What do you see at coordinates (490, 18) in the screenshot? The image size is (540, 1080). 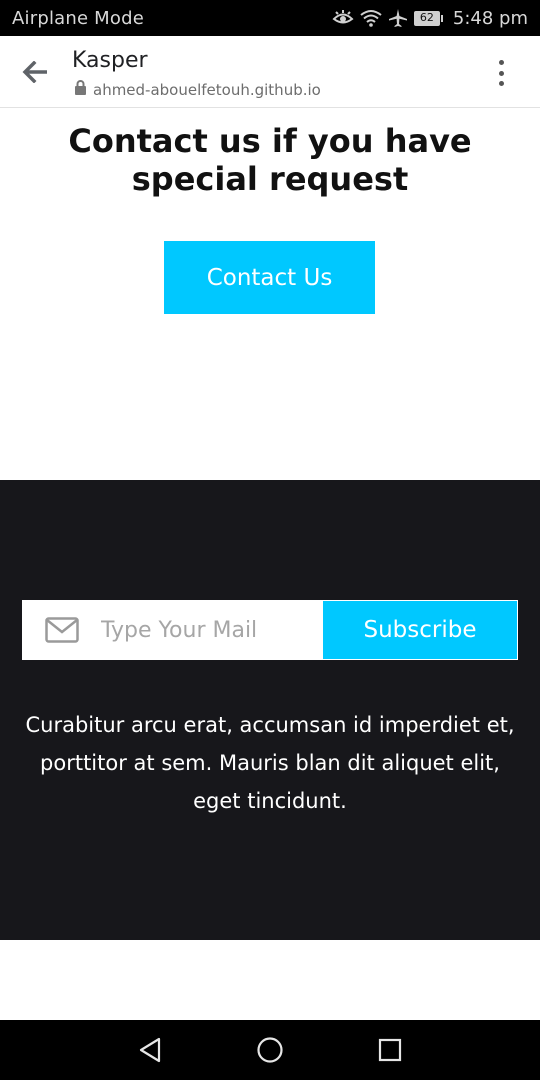 I see `status-time: 5:48 pm` at bounding box center [490, 18].